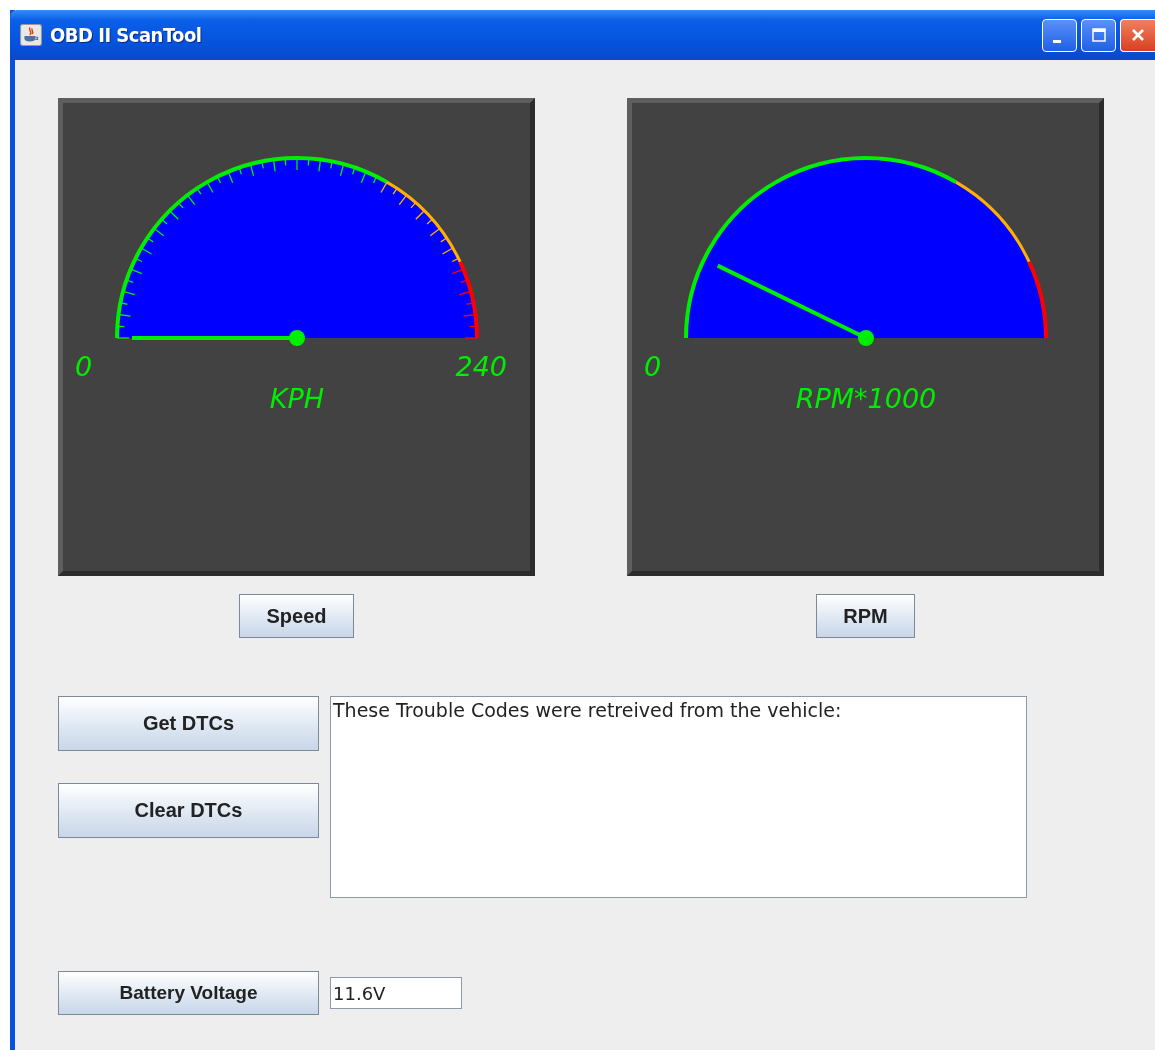 The width and height of the screenshot is (1155, 1050). What do you see at coordinates (297, 398) in the screenshot?
I see `unit-label: KPH` at bounding box center [297, 398].